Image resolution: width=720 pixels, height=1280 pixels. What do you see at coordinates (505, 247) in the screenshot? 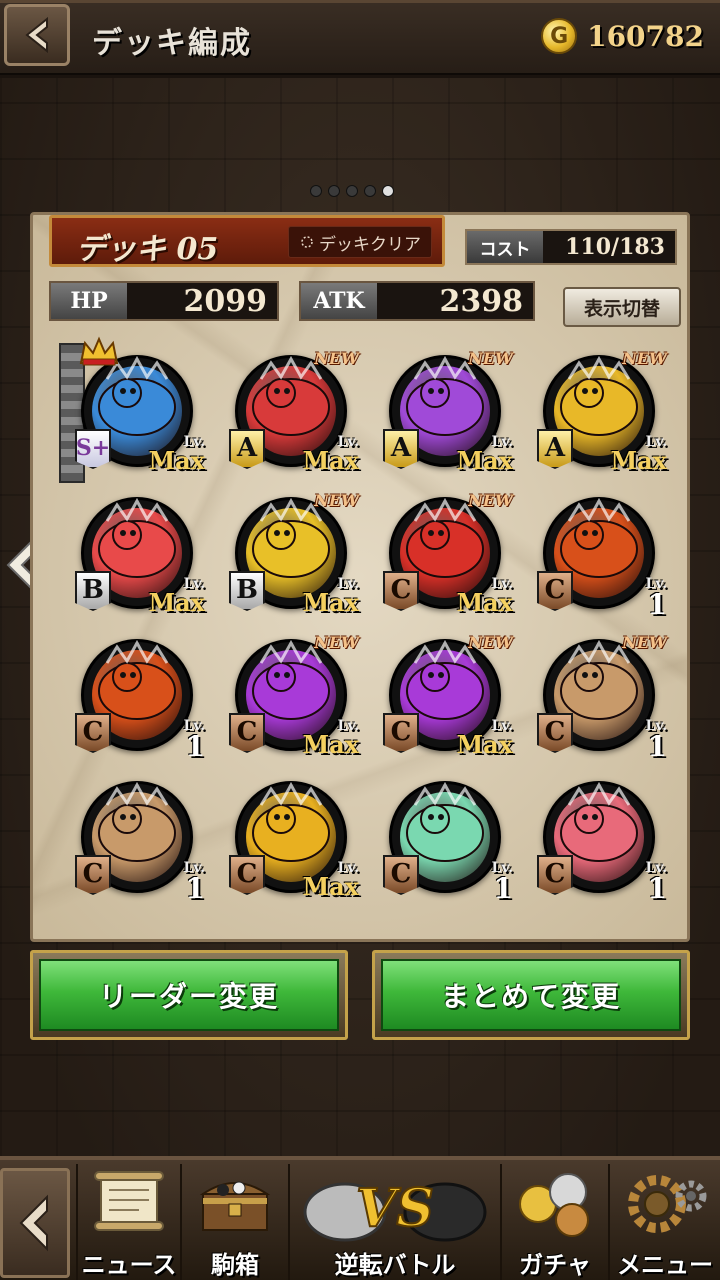
I see `cost-label: コスト` at bounding box center [505, 247].